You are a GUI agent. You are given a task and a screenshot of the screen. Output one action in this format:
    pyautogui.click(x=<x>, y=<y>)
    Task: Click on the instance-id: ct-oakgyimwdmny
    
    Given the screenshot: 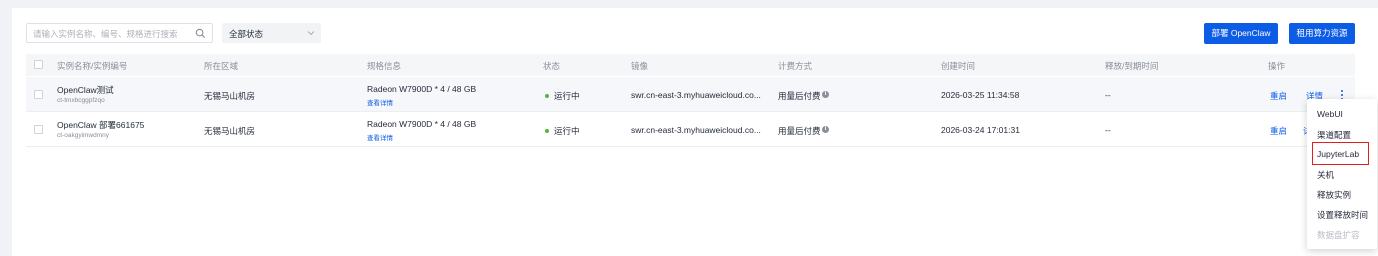 What is the action you would take?
    pyautogui.click(x=83, y=135)
    